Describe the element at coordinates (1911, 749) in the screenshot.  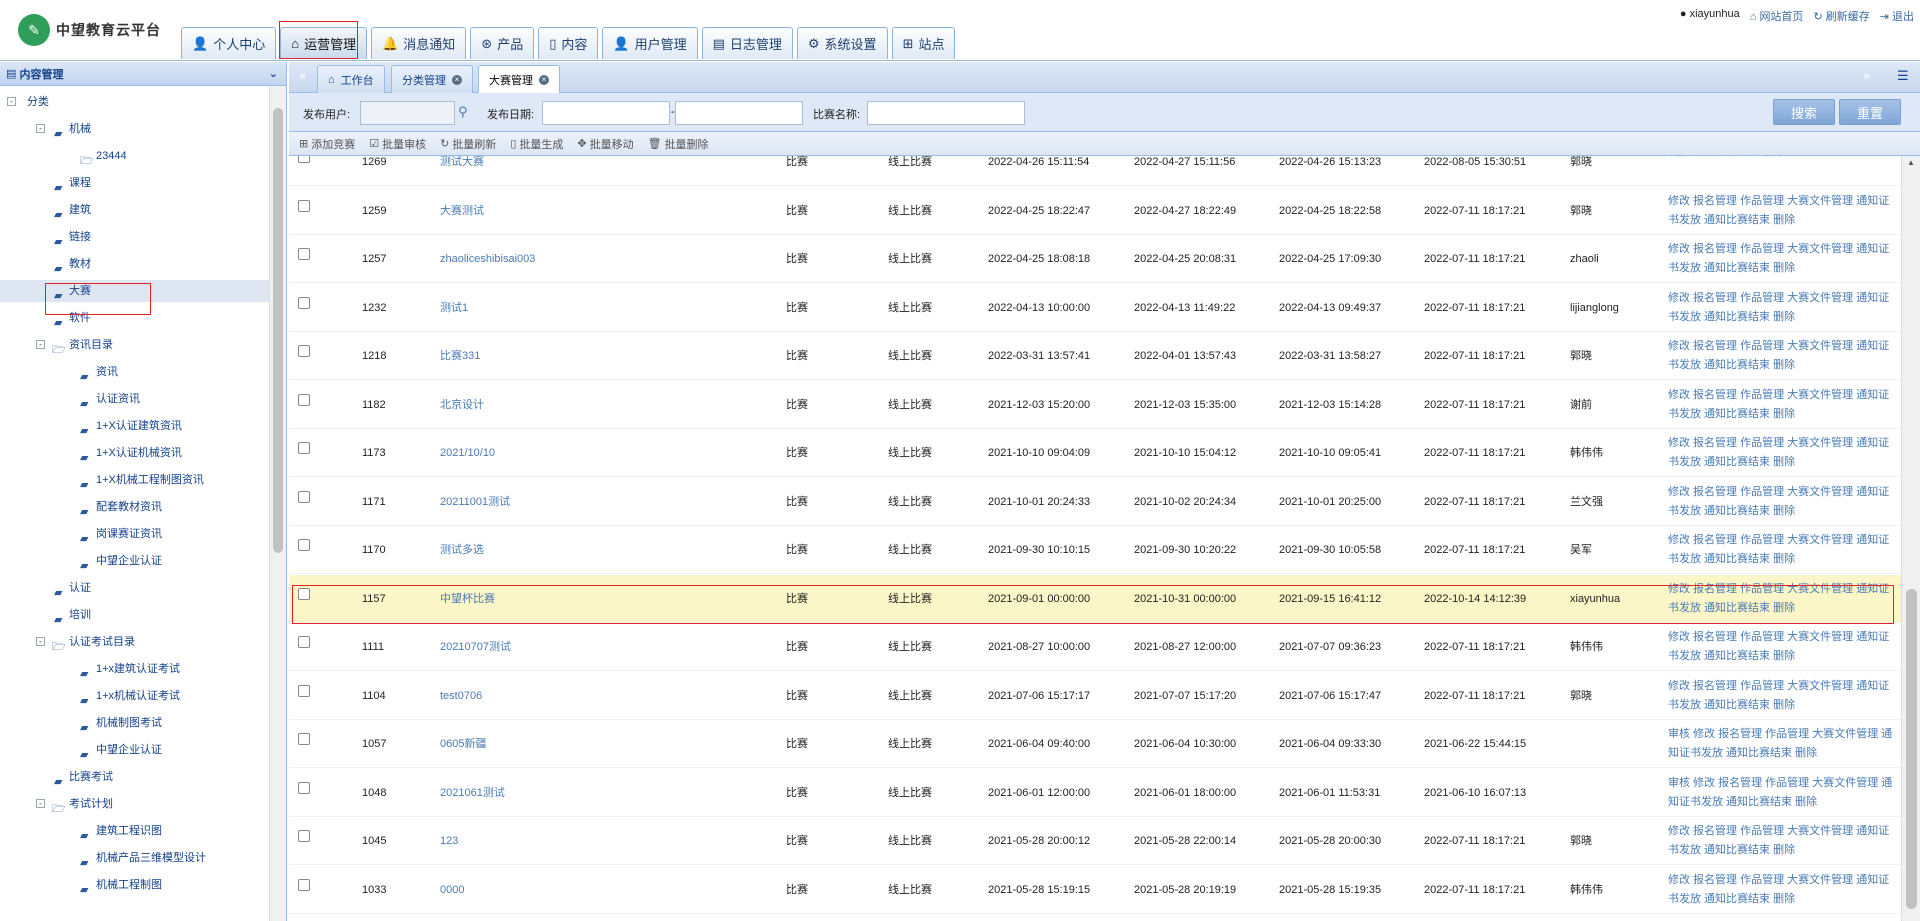
I see `grid-scrollbar-thumb` at that location.